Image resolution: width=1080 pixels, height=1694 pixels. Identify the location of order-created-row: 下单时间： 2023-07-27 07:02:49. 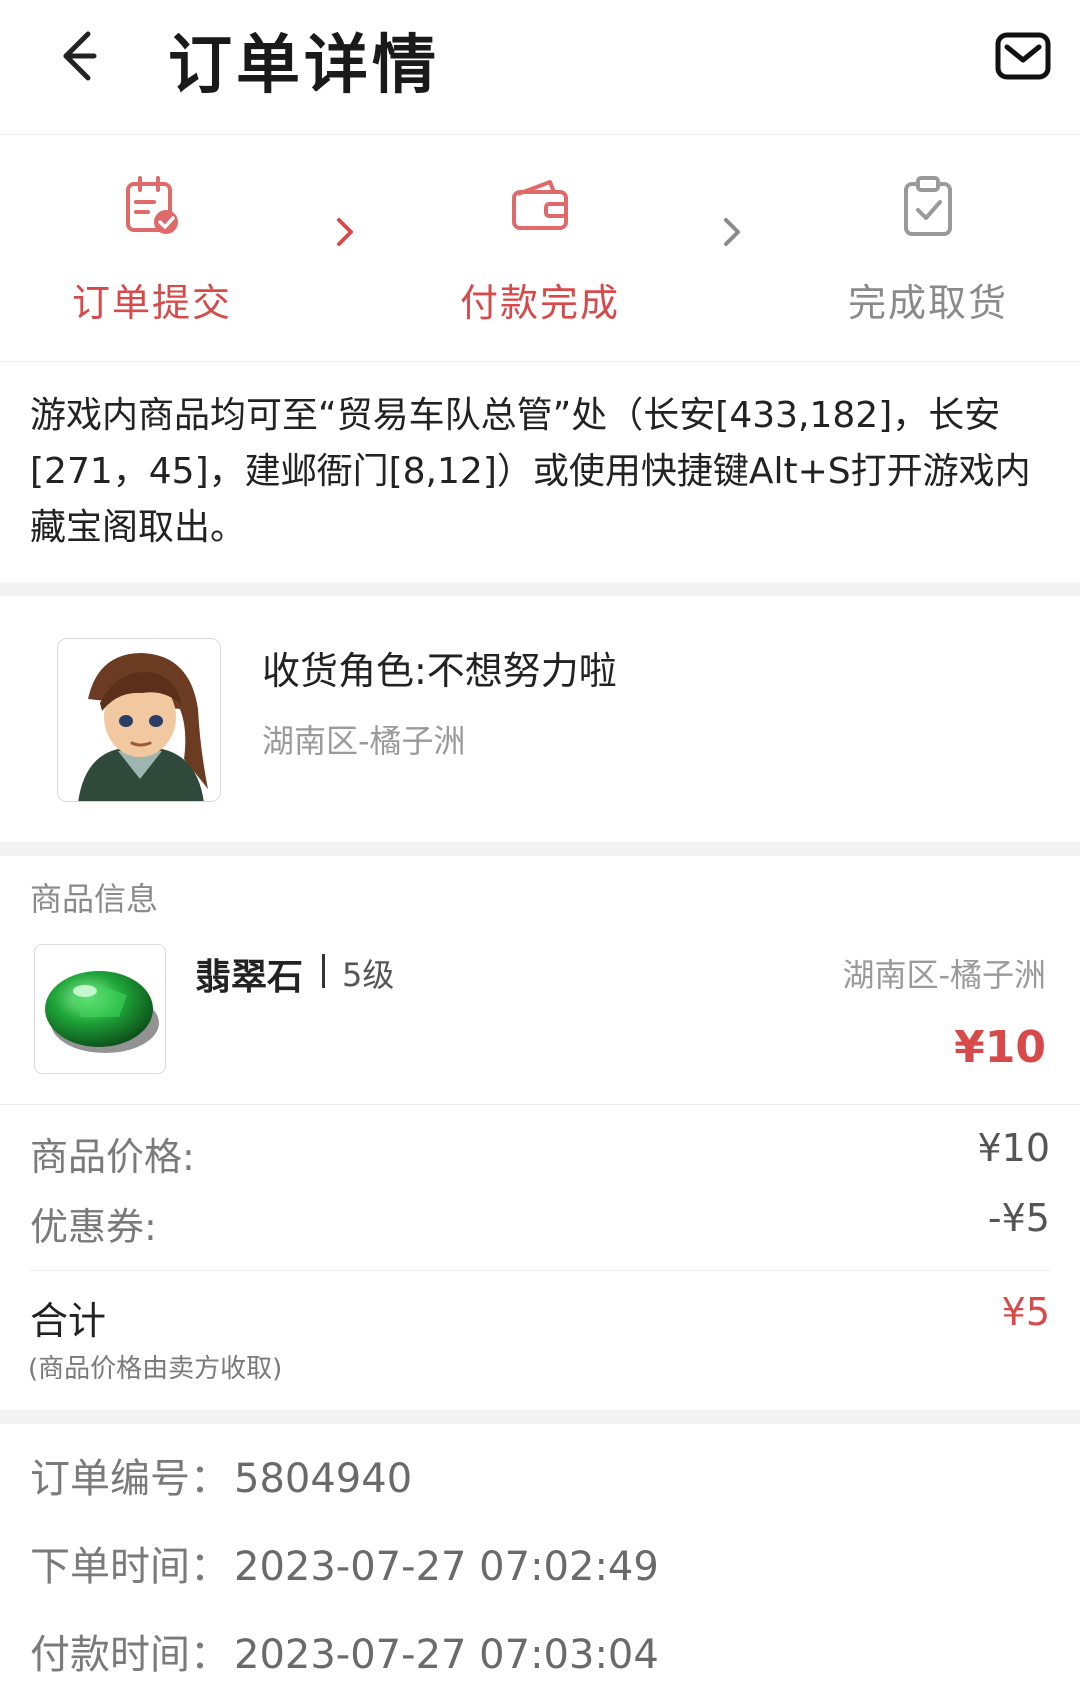
(344, 1563).